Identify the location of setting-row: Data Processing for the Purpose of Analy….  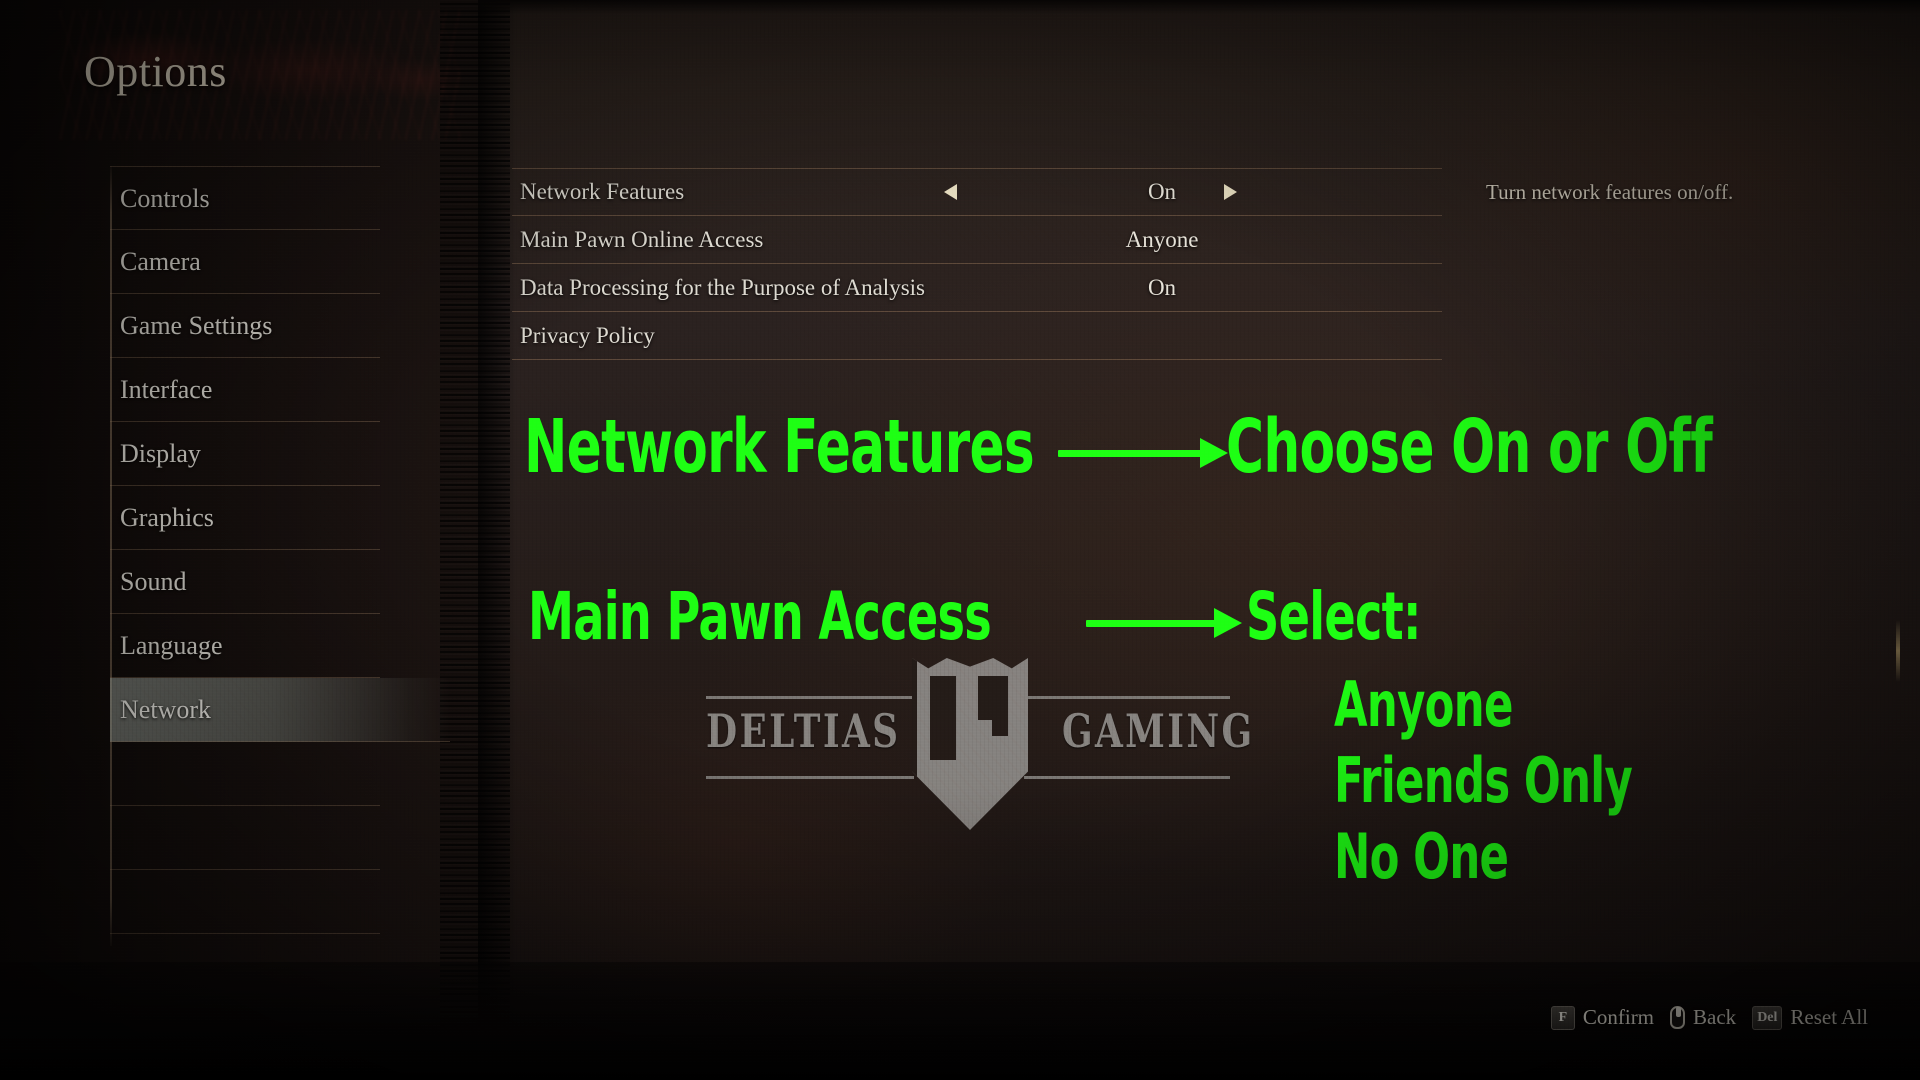
(977, 288).